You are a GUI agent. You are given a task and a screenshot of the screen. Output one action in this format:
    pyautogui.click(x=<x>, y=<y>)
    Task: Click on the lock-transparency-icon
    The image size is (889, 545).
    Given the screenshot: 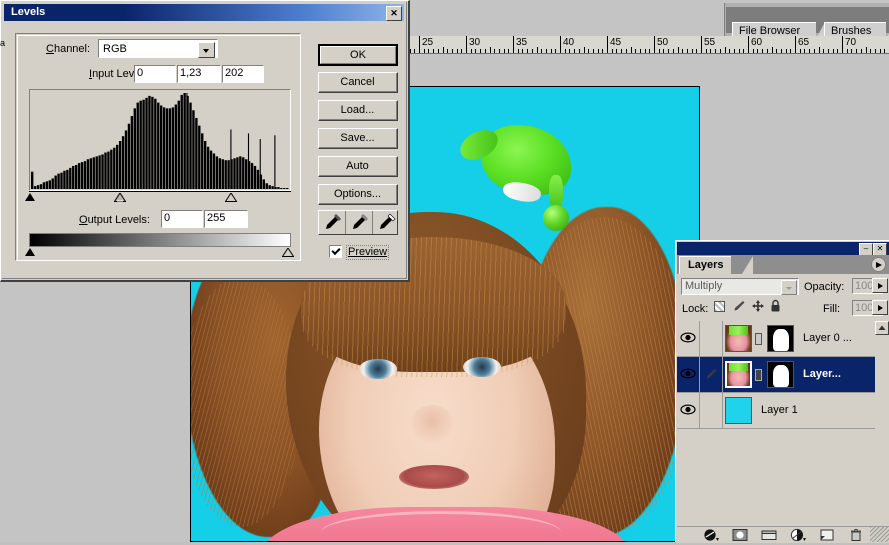 What is the action you would take?
    pyautogui.click(x=719, y=306)
    